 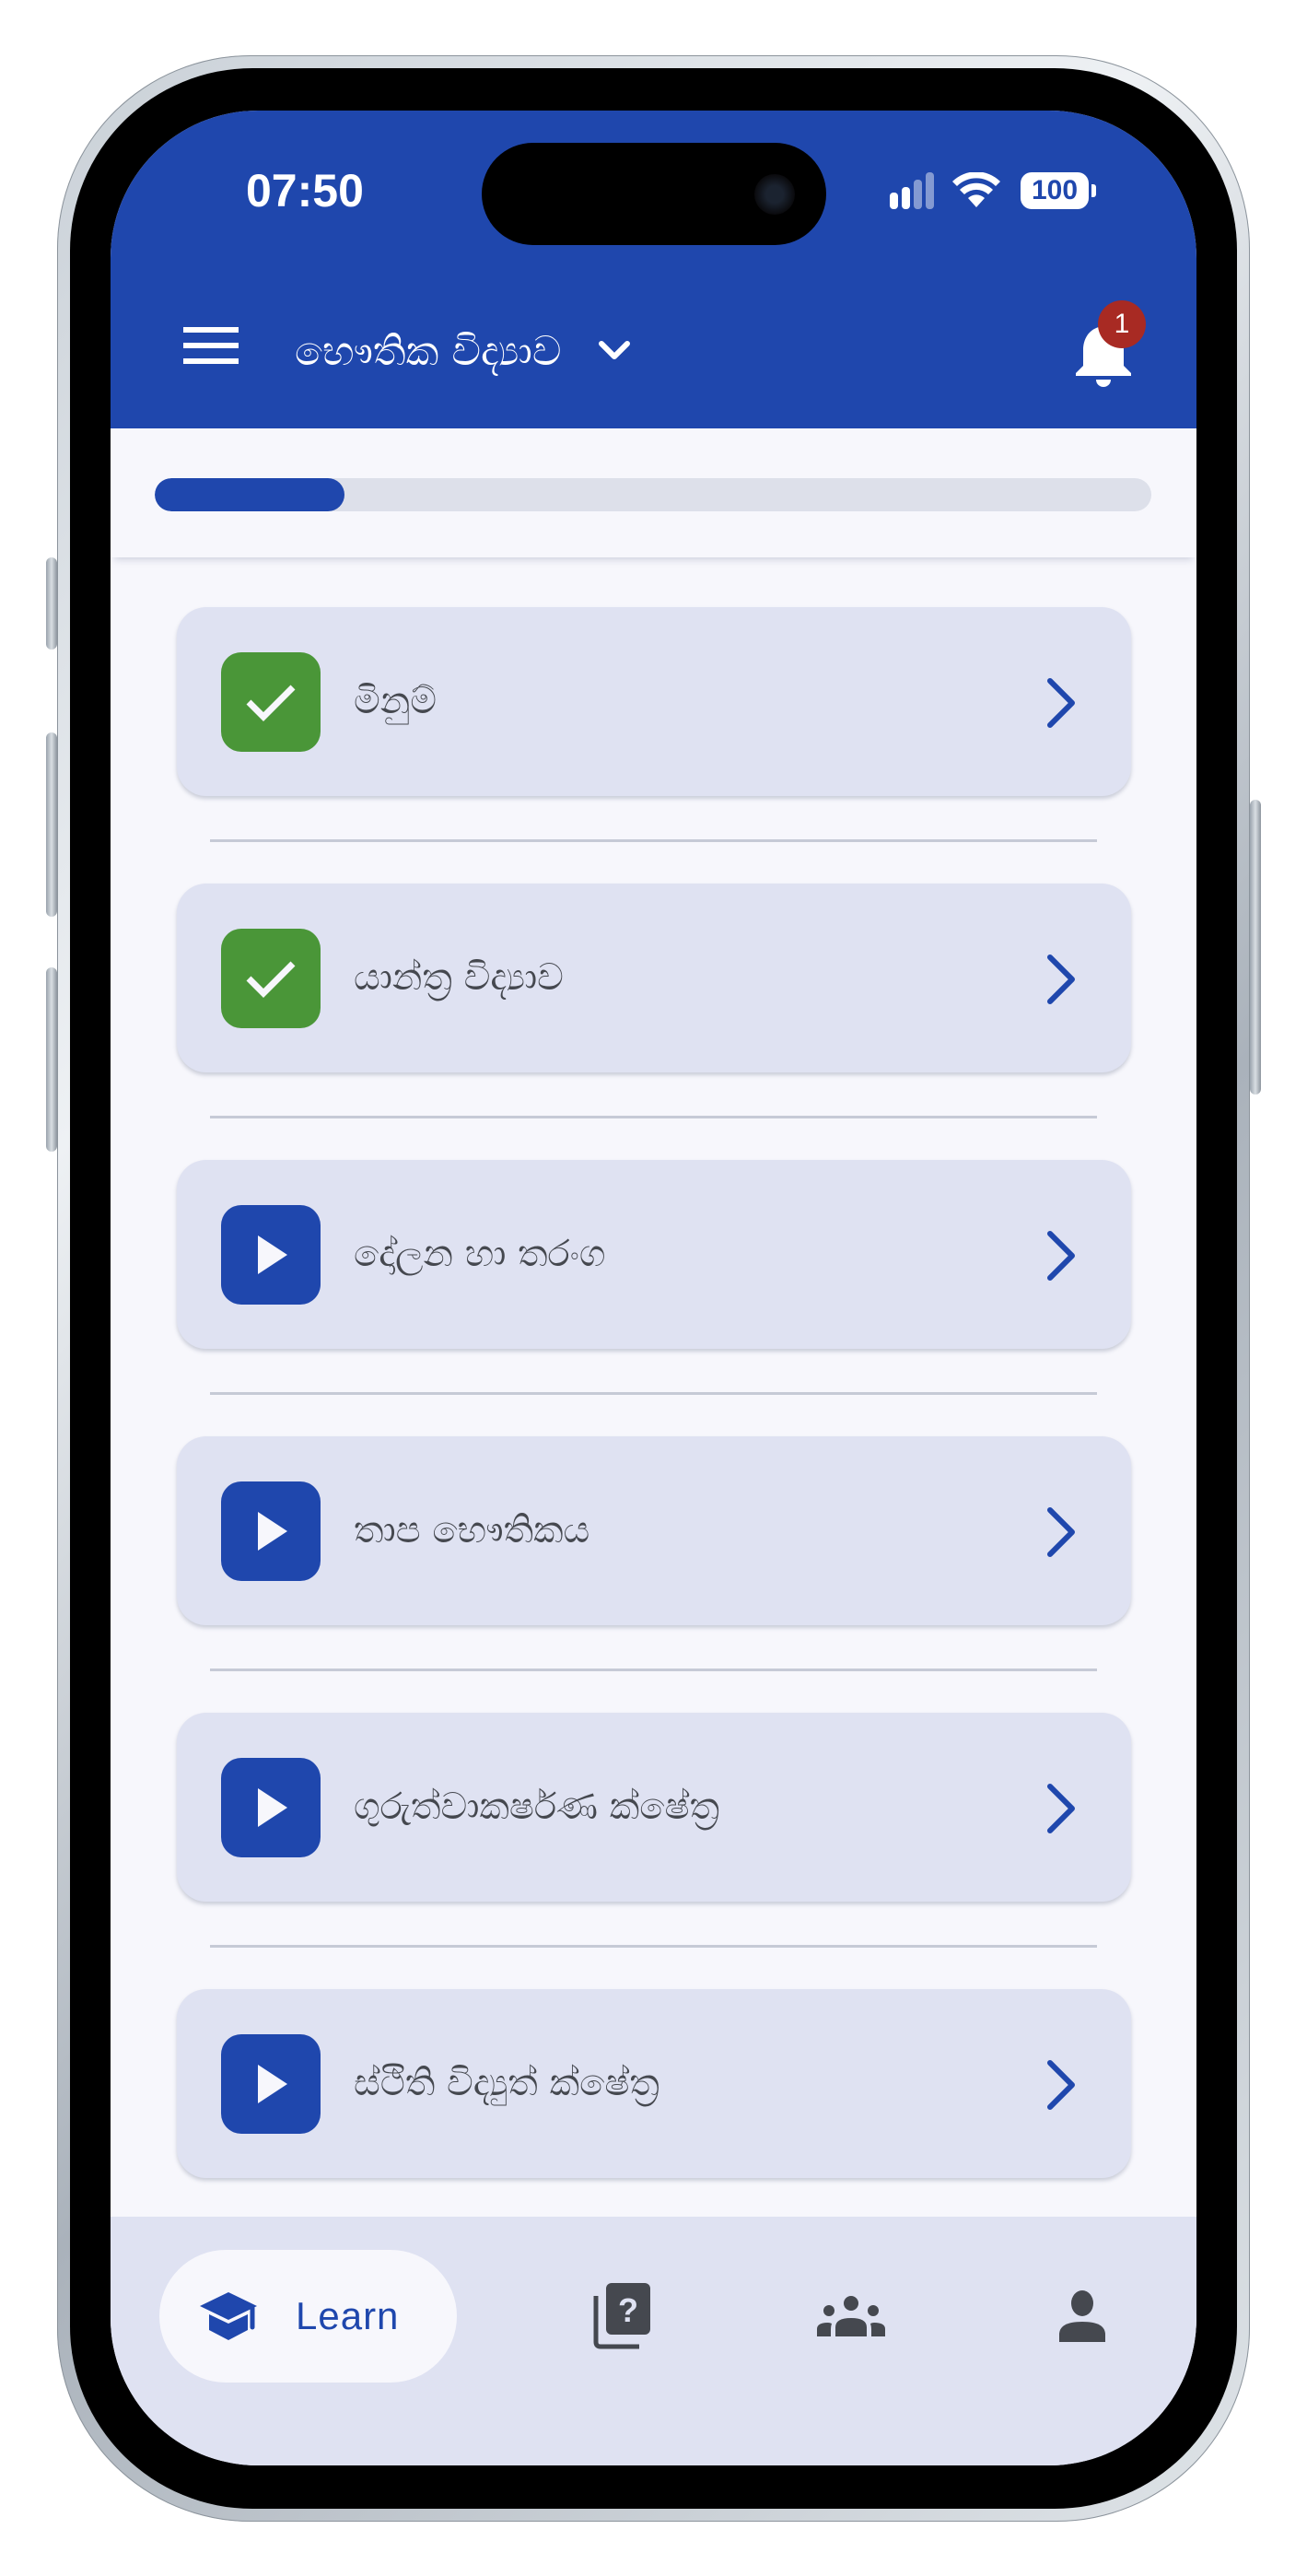 What do you see at coordinates (654, 701) in the screenshot?
I see `lesson-card: මිනුම්` at bounding box center [654, 701].